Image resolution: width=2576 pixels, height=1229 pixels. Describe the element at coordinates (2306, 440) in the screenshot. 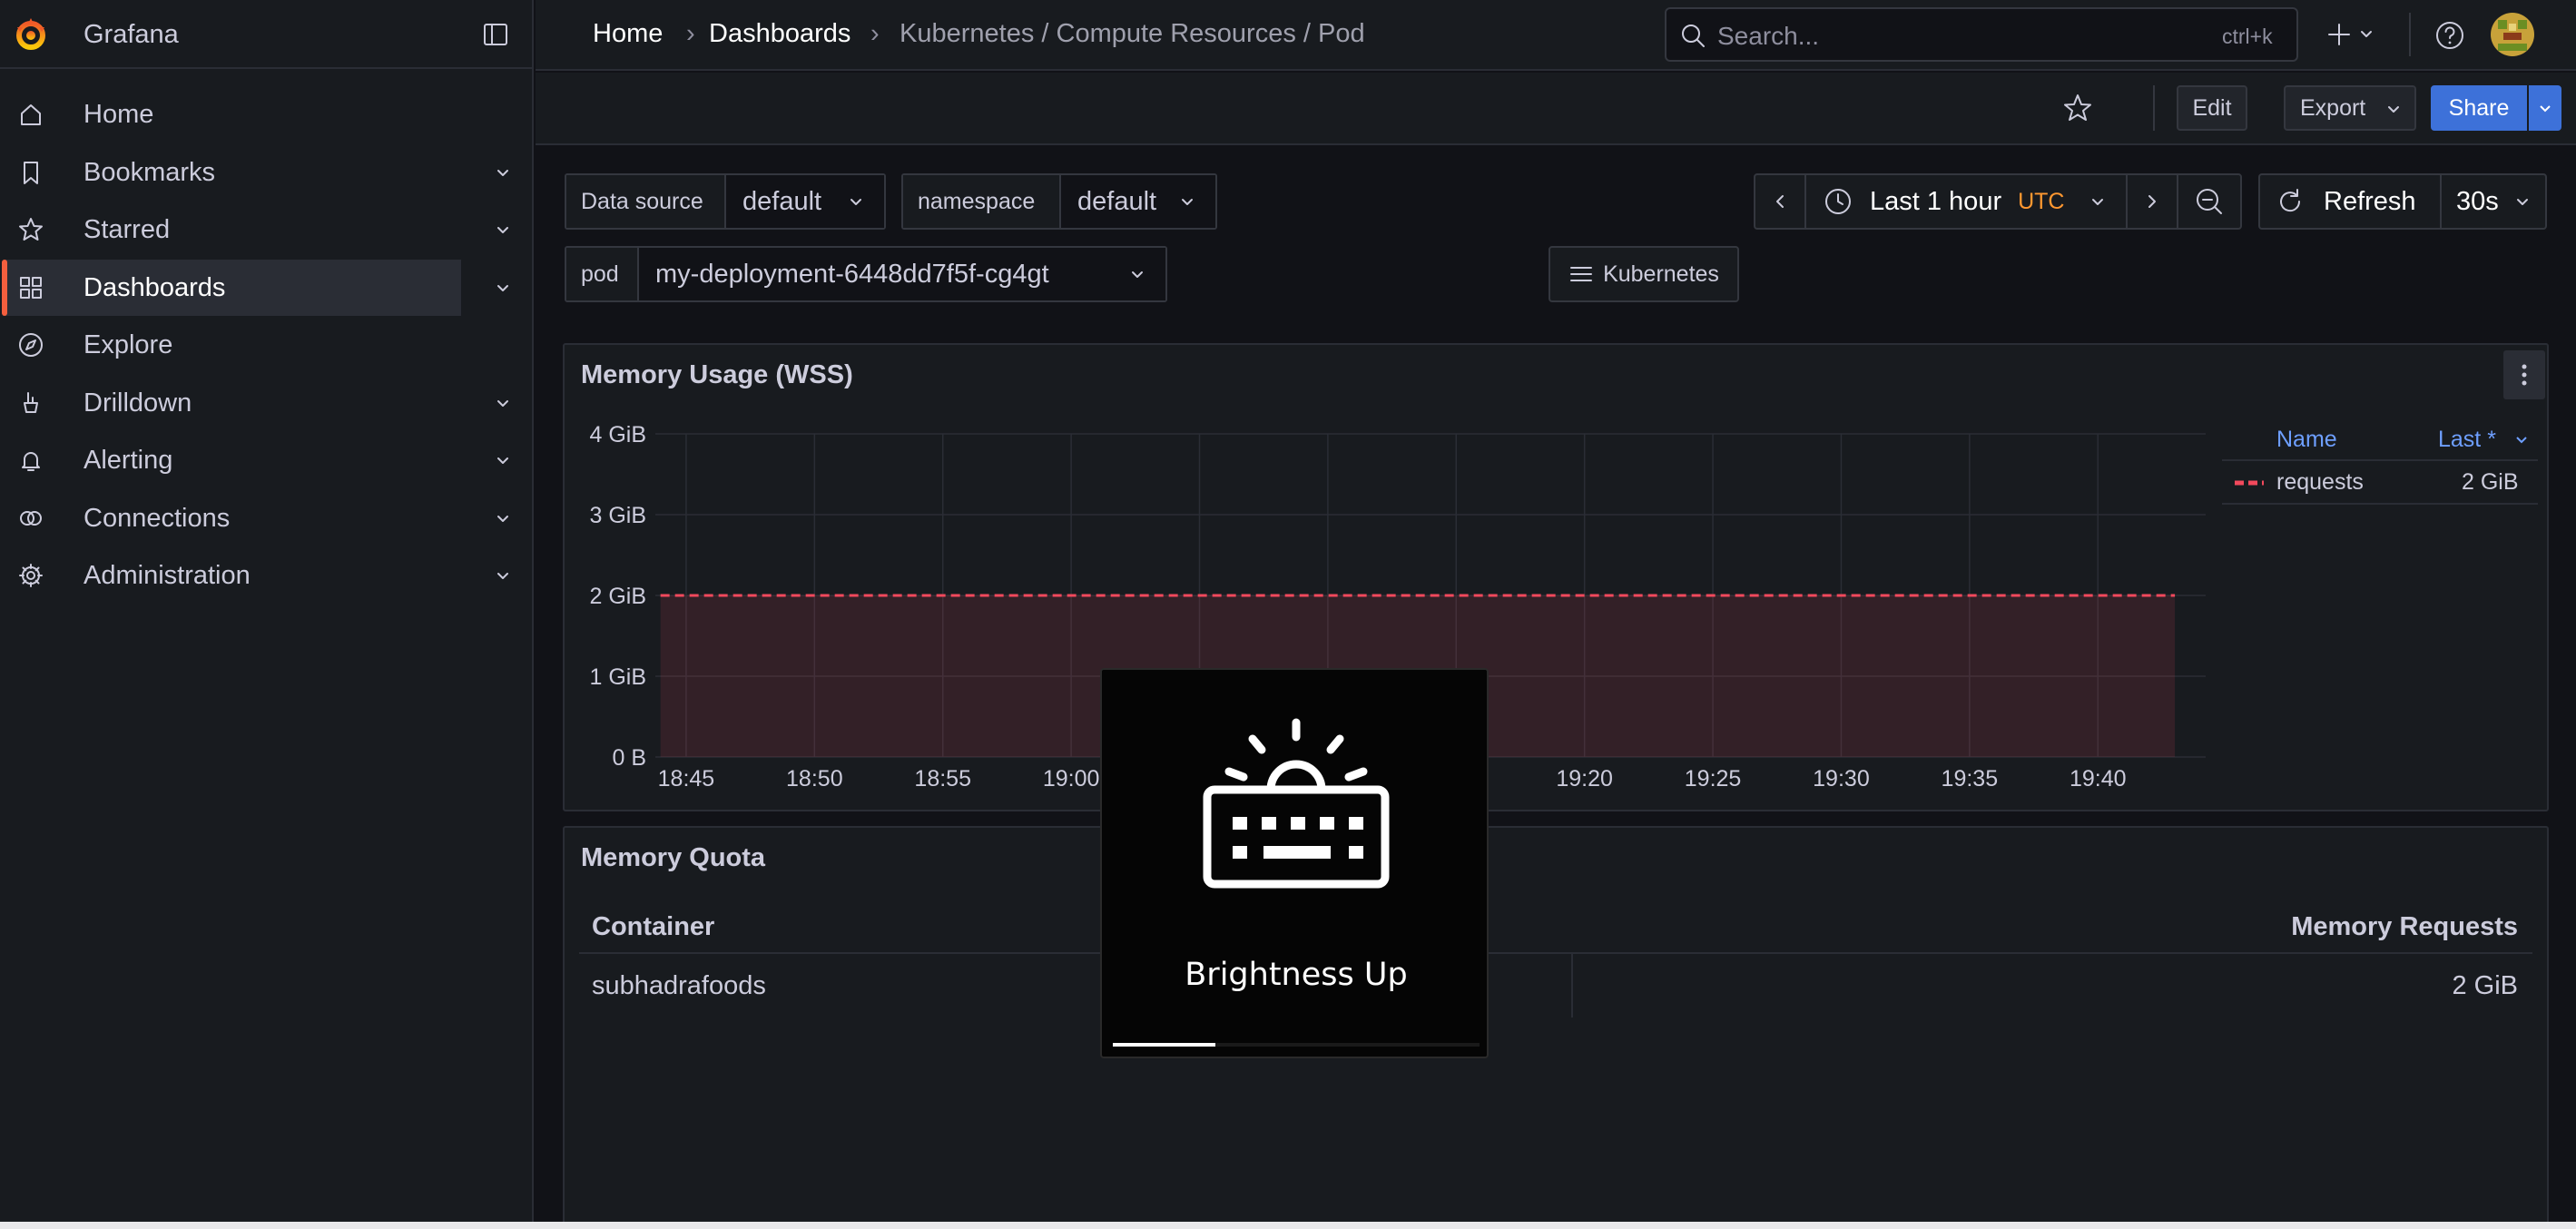

I see `legend-header-name: Name` at that location.